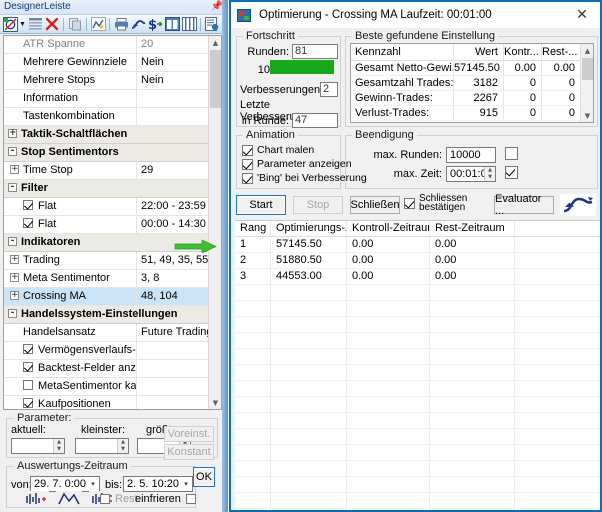  I want to click on property-row: Flat 00:00 - 14:30, so click(106, 224).